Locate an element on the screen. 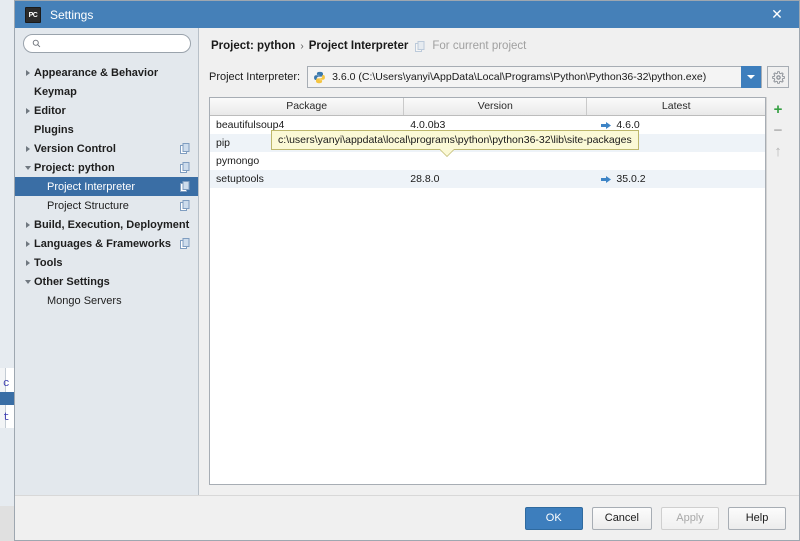 The image size is (800, 541). packages-table-header: Package Version Latest is located at coordinates (487, 107).